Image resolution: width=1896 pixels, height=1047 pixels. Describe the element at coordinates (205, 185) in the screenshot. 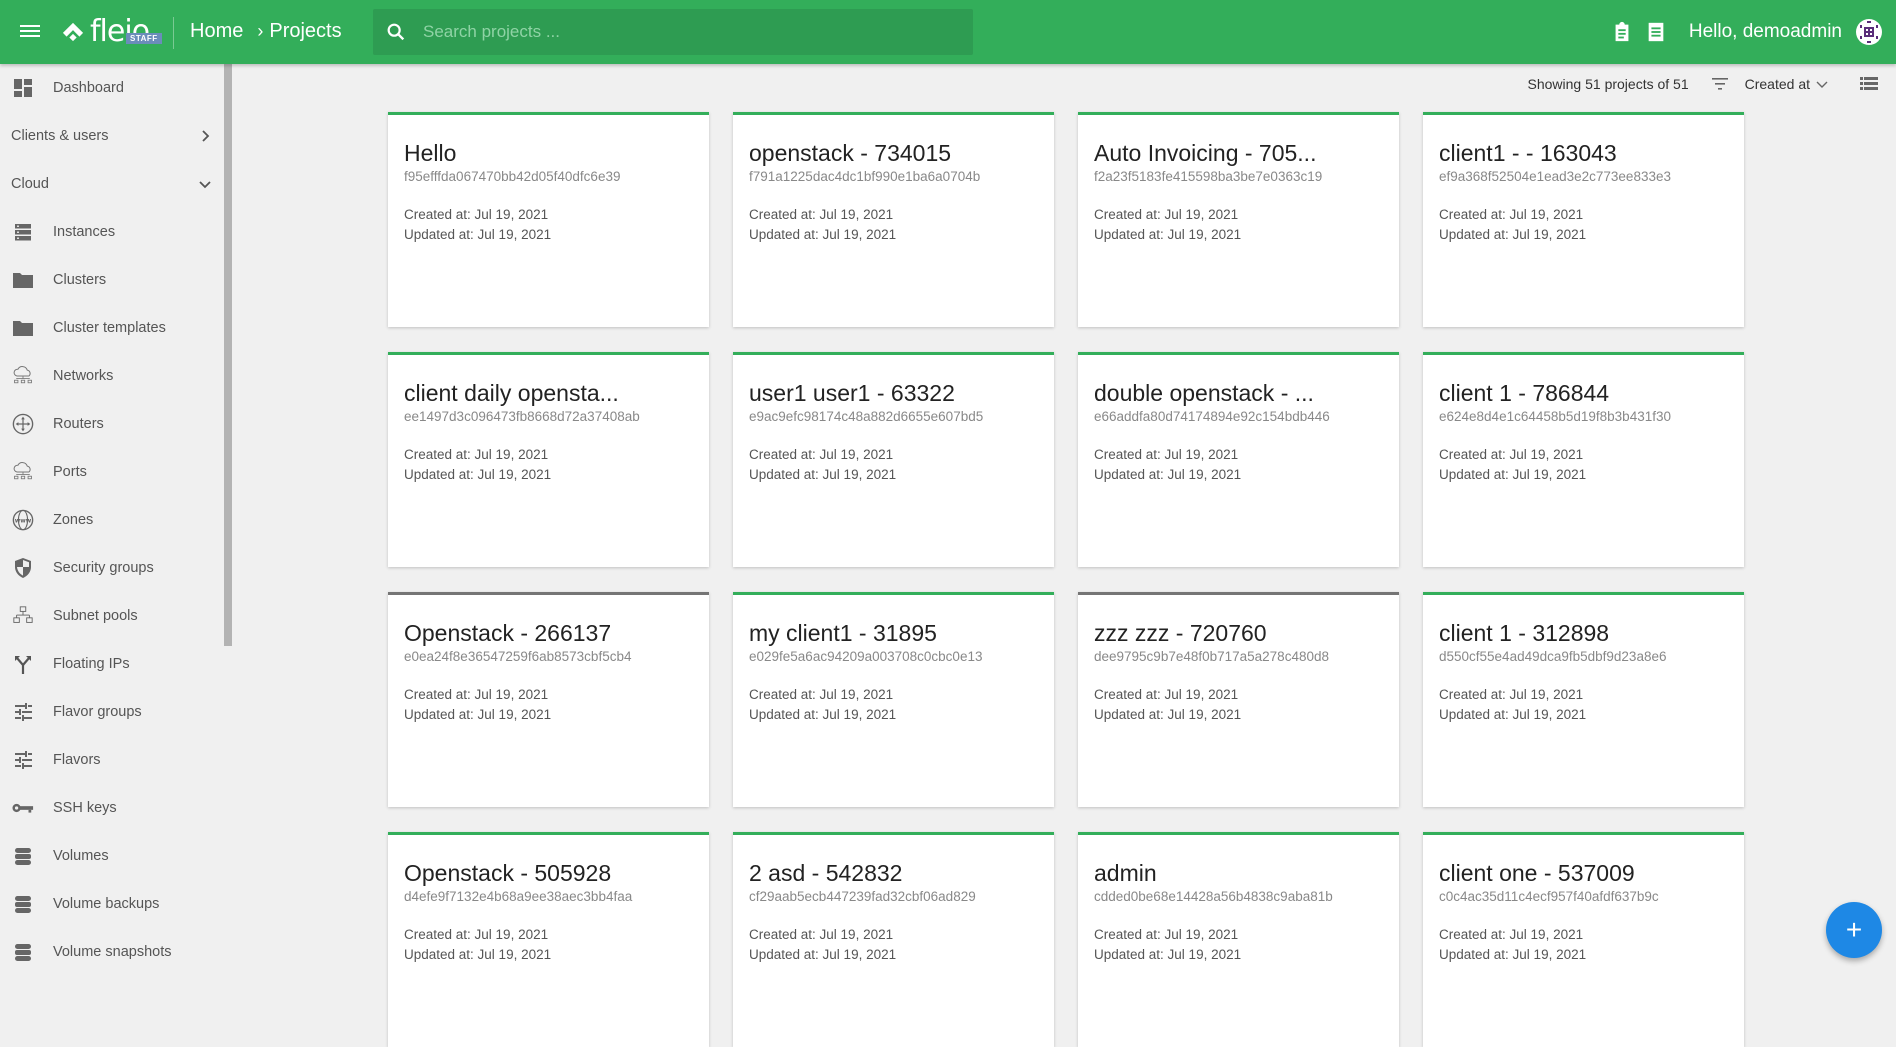

I see `chevron-down-icon` at that location.